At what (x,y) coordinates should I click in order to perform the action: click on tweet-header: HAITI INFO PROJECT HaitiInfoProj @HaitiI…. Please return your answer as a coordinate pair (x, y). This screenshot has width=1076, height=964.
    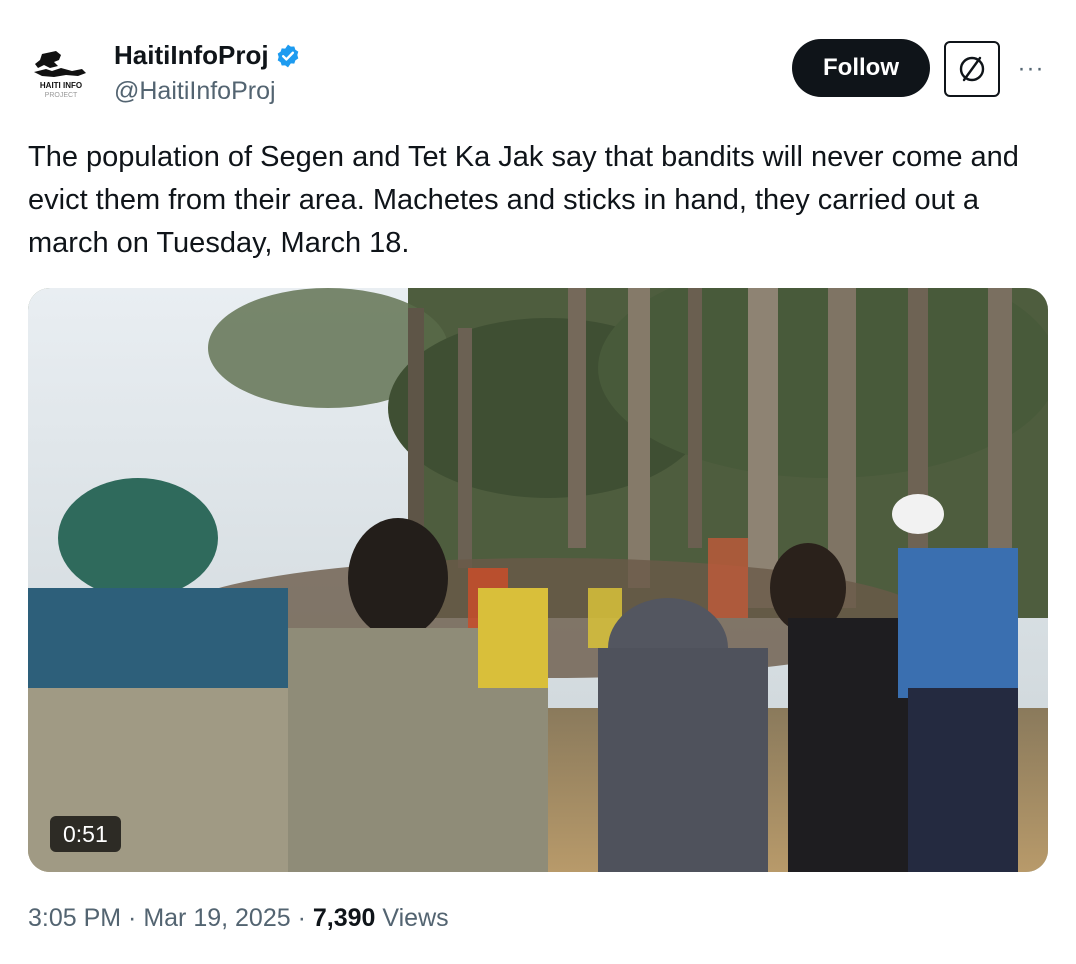
    Looking at the image, I should click on (538, 74).